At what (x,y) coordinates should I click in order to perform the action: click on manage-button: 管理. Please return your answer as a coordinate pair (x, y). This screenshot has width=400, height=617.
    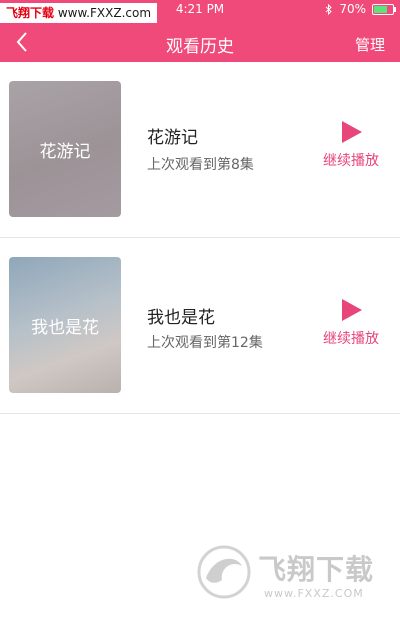
    Looking at the image, I should click on (370, 44).